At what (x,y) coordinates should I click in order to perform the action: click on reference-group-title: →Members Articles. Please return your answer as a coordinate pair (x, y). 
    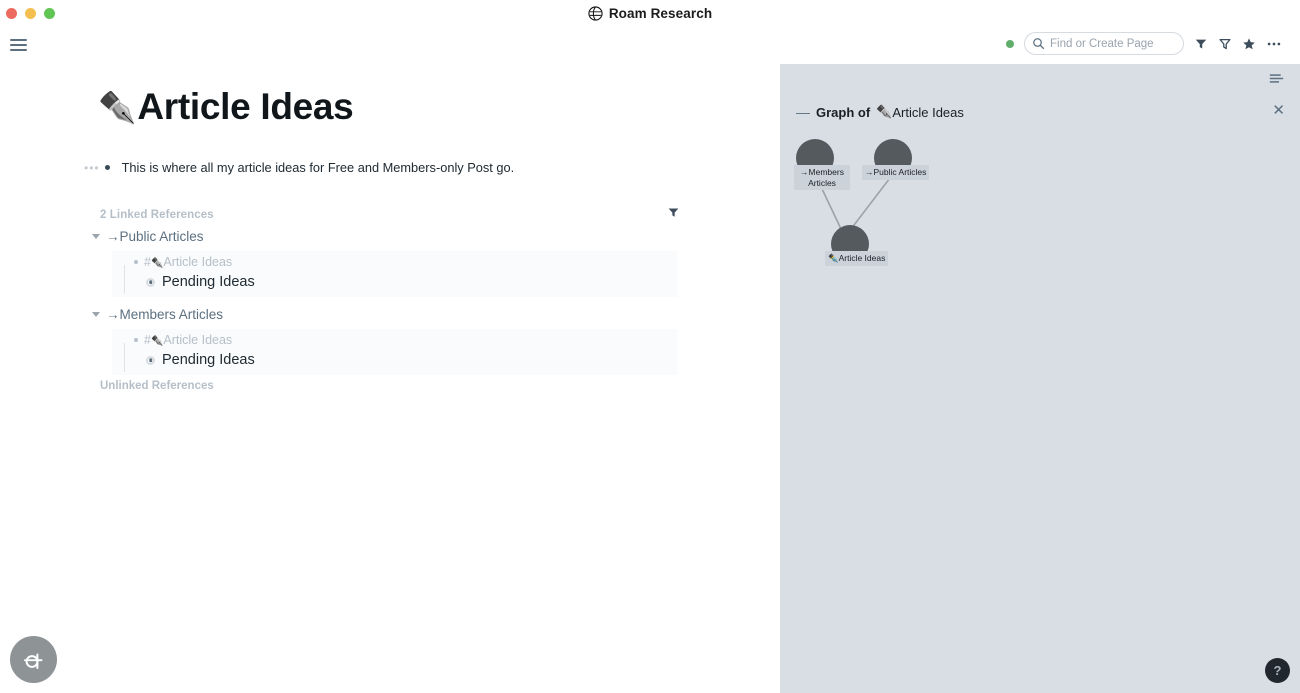
    Looking at the image, I should click on (164, 314).